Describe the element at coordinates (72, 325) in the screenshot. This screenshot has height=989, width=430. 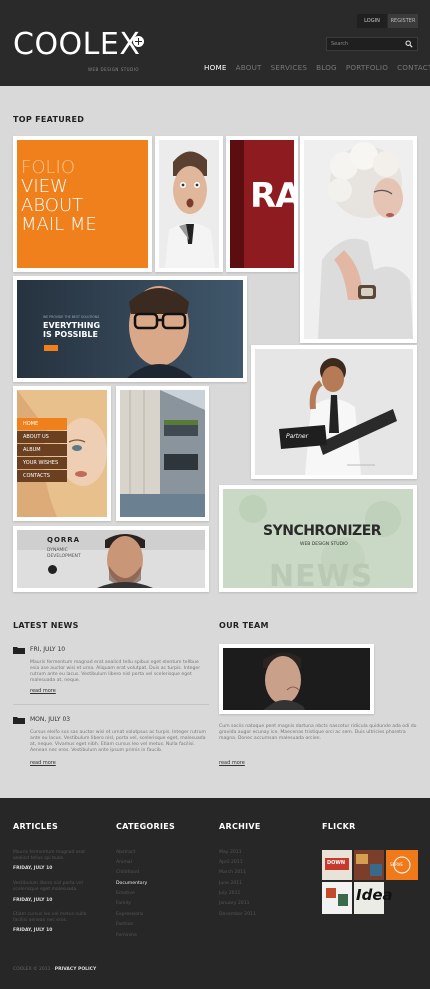
I see `everything-line-1: EVERYTHING` at that location.